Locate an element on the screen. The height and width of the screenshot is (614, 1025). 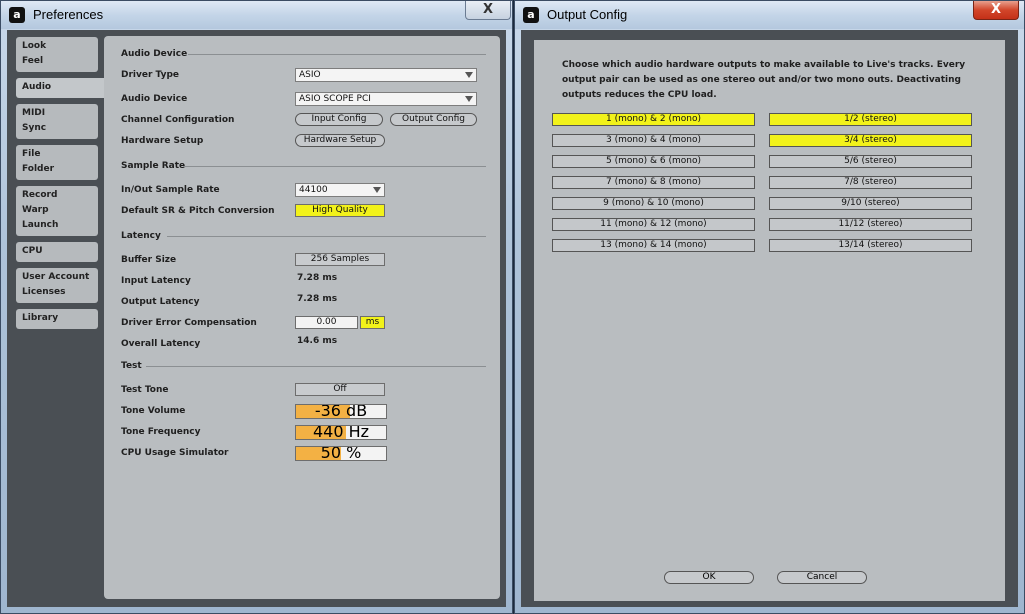
overall-latency-label: Overall Latency is located at coordinates (161, 344).